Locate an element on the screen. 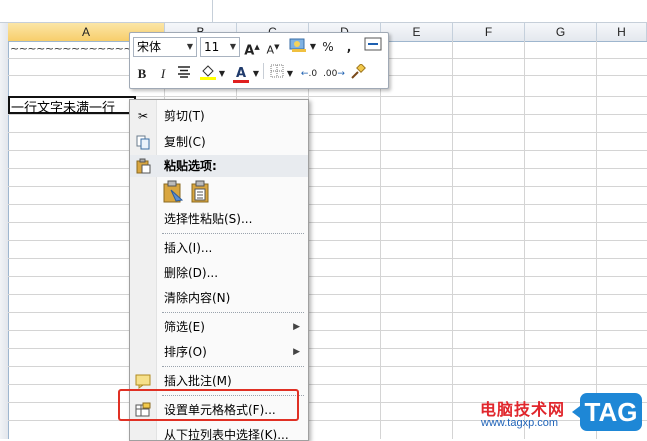  bold-button: B is located at coordinates (142, 74).